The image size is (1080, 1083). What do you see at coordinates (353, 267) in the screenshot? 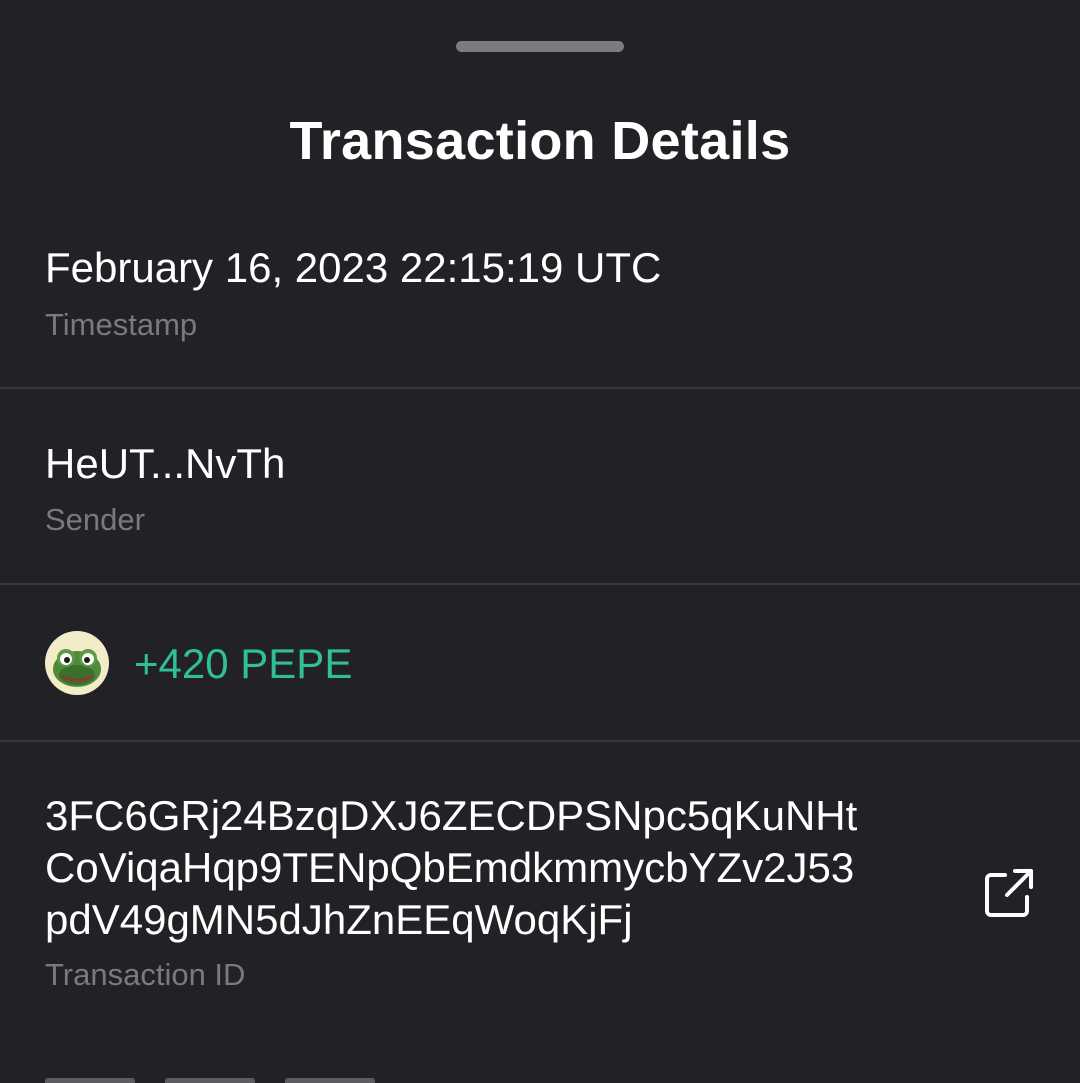
I see `timestamp-value: February 16, 2023 22:15:19 UTC` at bounding box center [353, 267].